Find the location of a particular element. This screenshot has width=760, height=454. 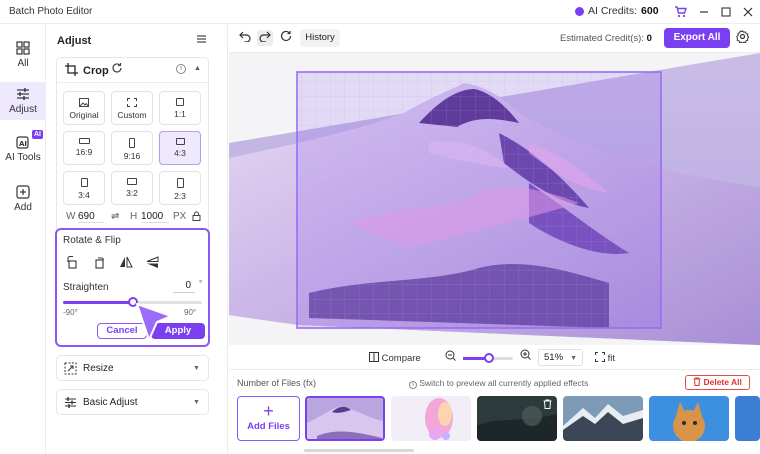

straighten-input: 0 is located at coordinates (184, 286).